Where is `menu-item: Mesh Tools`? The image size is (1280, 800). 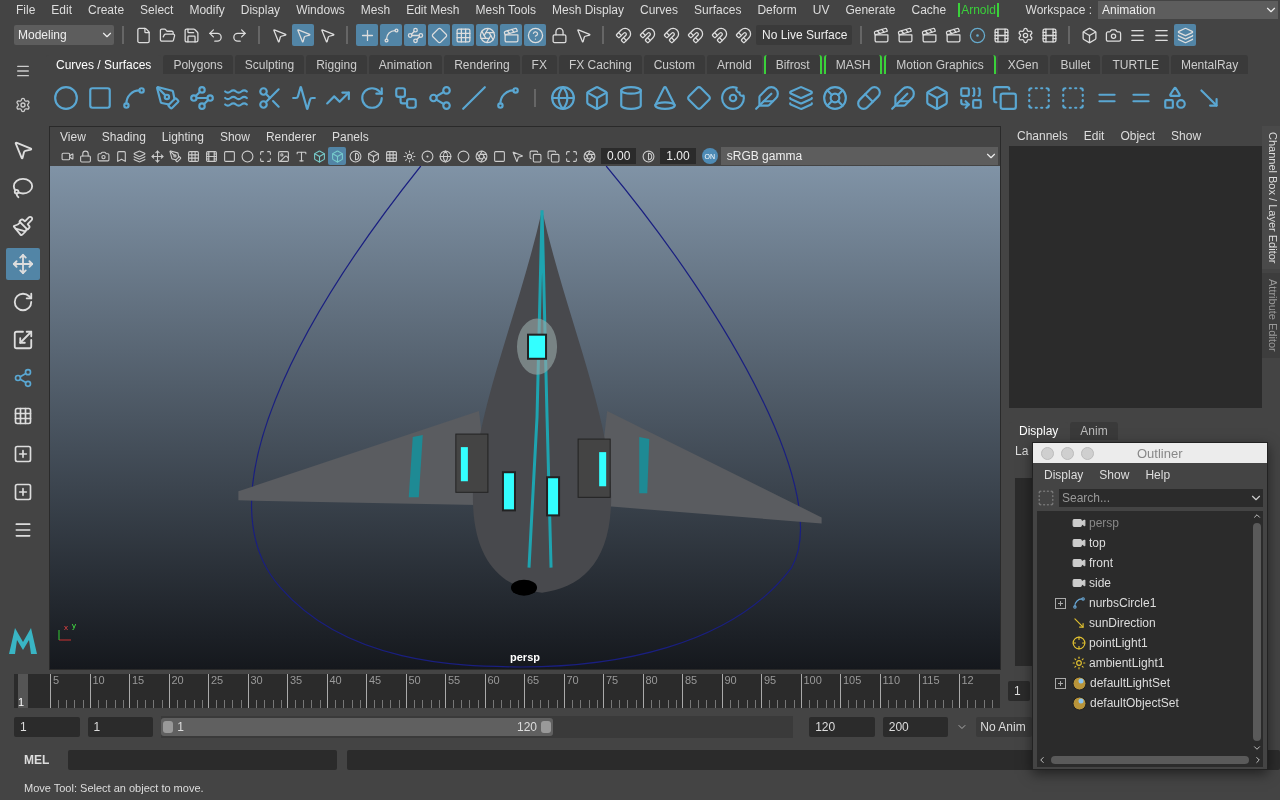
menu-item: Mesh Tools is located at coordinates (505, 10).